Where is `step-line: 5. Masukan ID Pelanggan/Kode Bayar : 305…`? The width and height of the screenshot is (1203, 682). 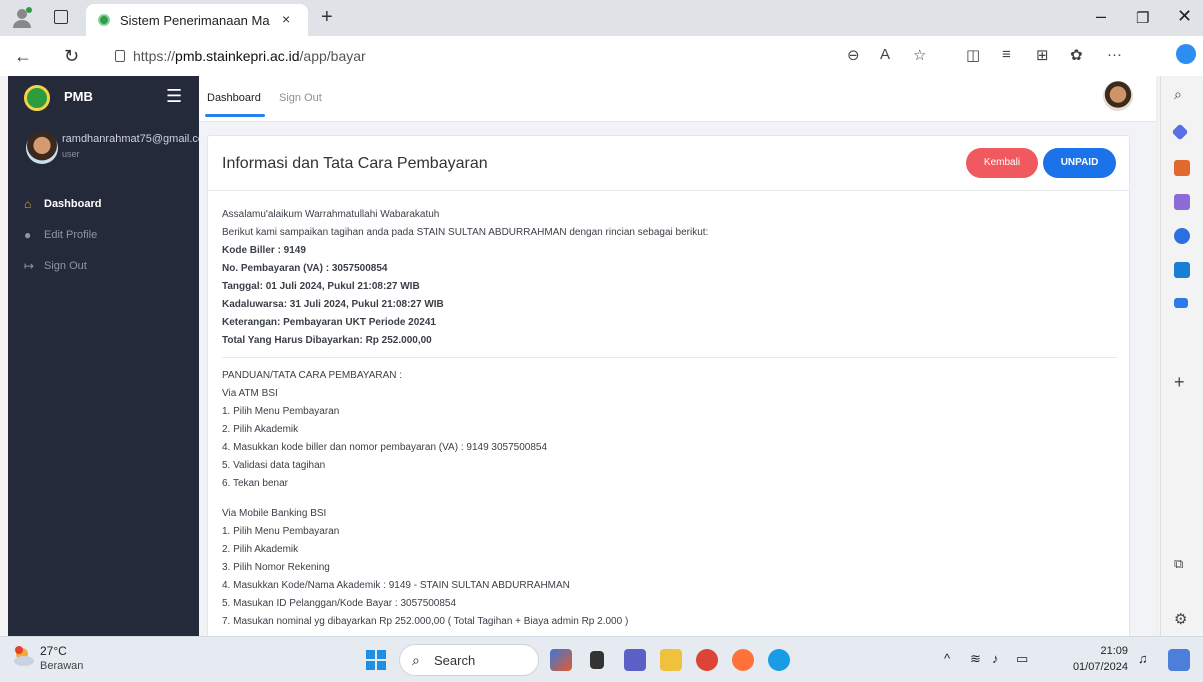
step-line: 5. Masukan ID Pelanggan/Kode Bayar : 305… is located at coordinates (339, 603).